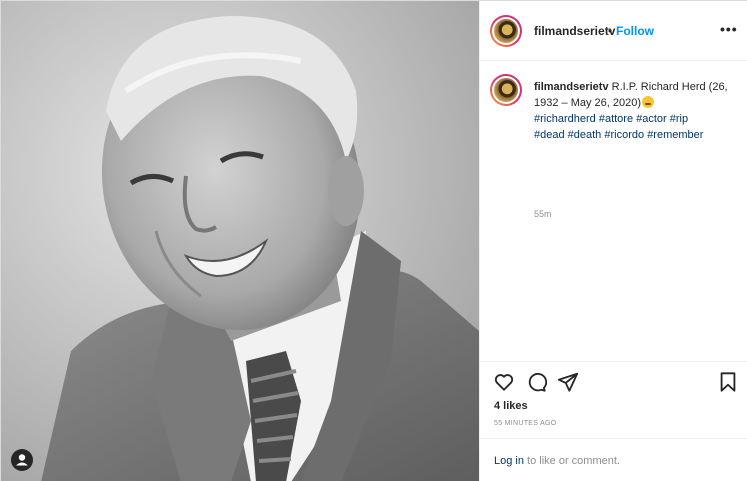 This screenshot has width=747, height=481. I want to click on hashtag-link: #richardherd, so click(565, 119).